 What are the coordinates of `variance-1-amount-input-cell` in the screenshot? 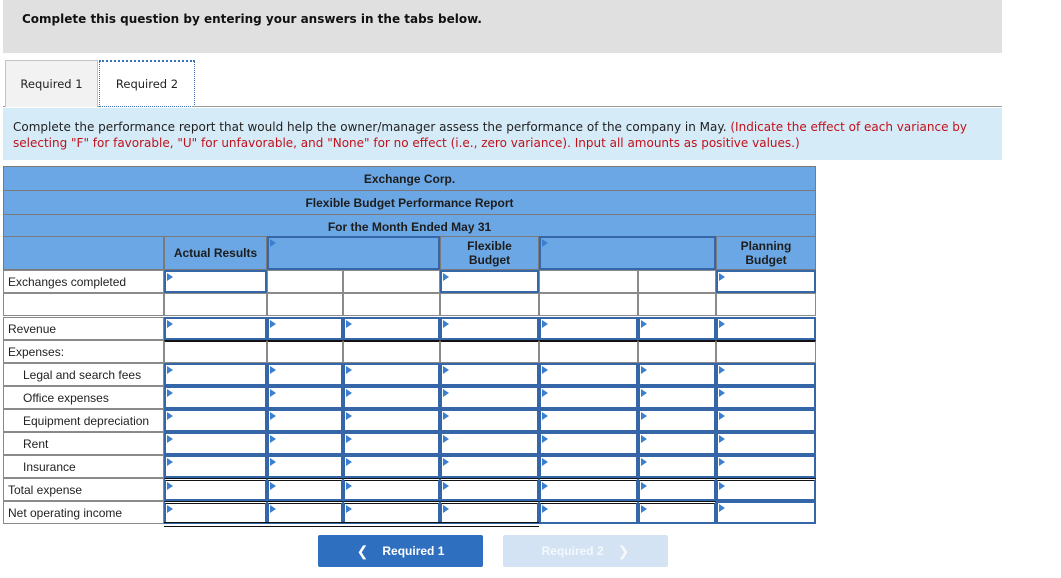 It's located at (305, 420).